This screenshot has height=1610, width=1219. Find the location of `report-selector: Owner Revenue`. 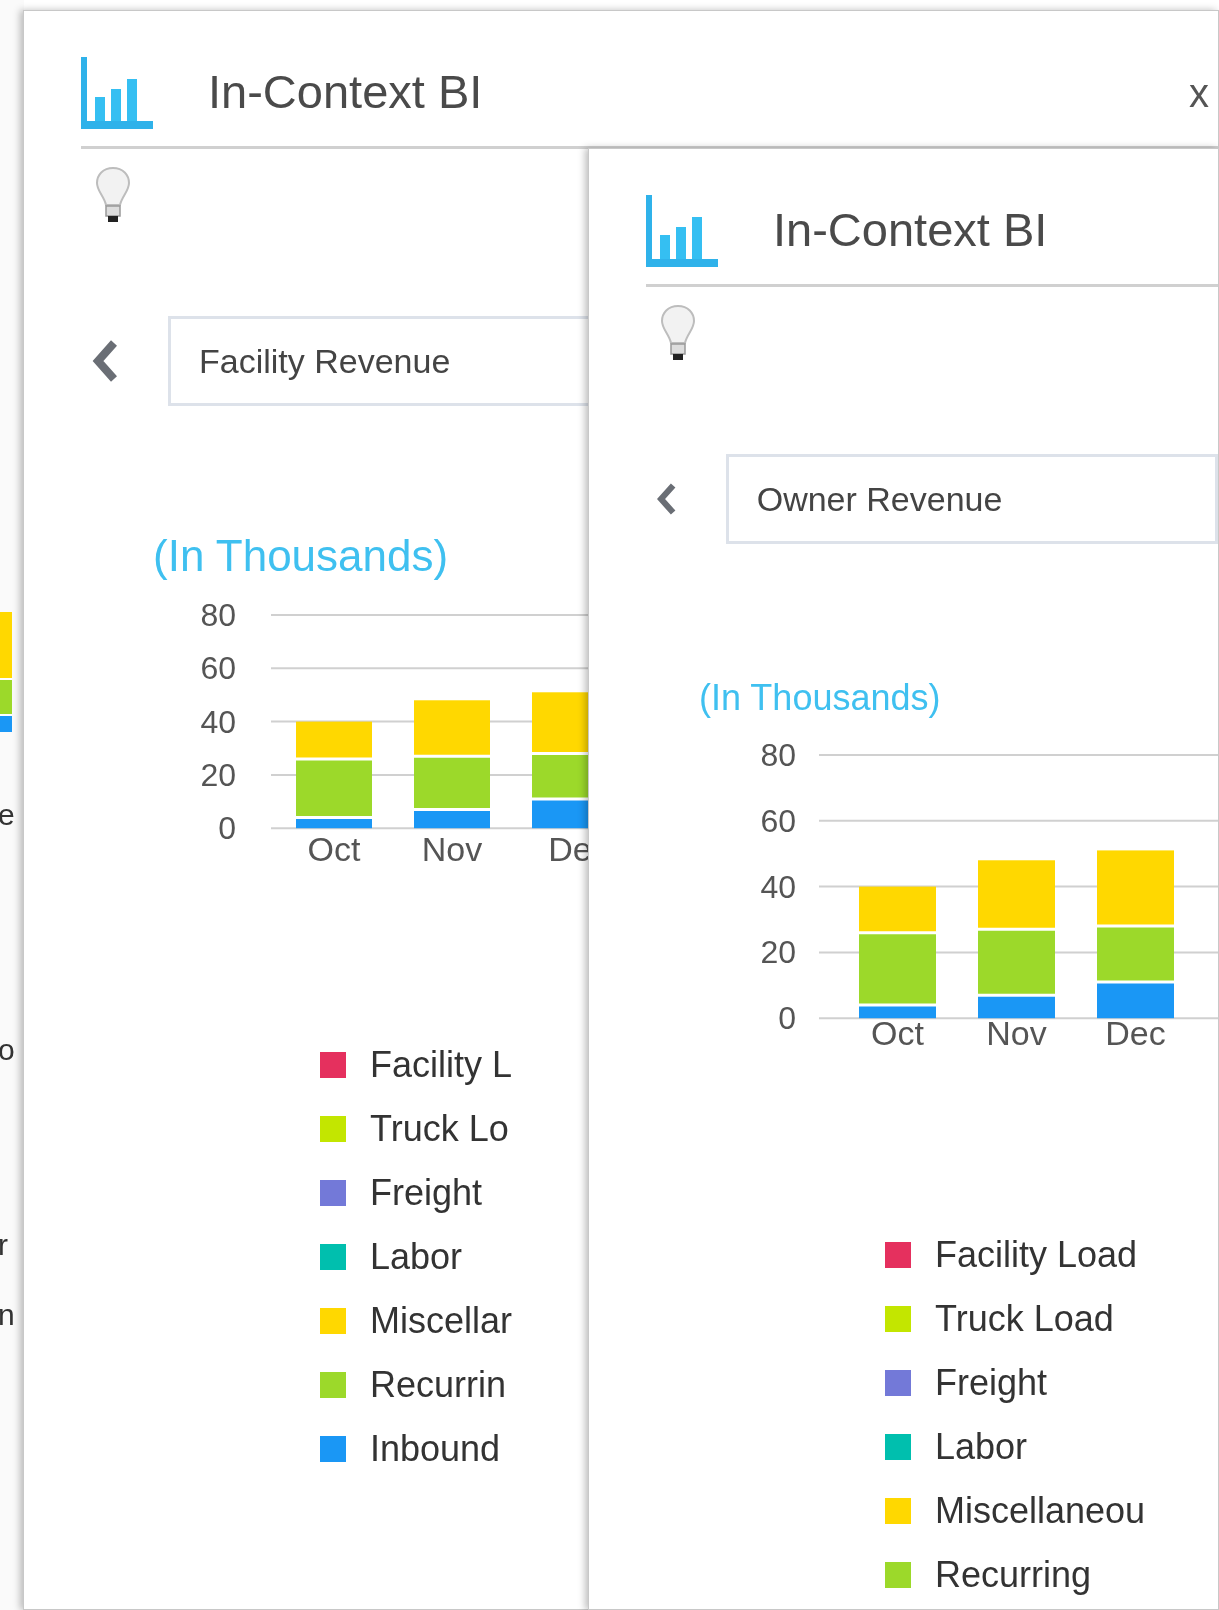

report-selector: Owner Revenue is located at coordinates (971, 499).